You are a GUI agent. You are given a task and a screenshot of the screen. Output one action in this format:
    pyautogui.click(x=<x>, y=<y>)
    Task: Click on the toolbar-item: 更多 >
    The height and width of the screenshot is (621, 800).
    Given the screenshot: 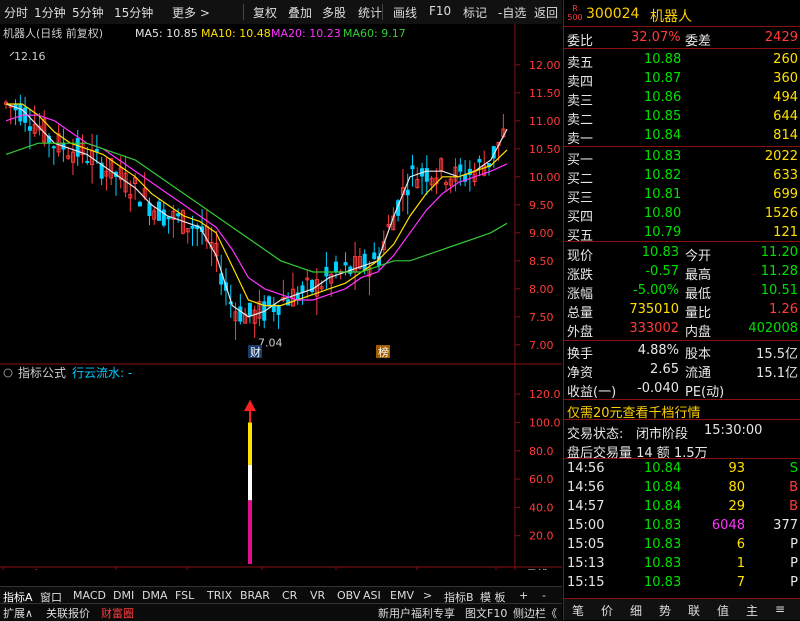 What is the action you would take?
    pyautogui.click(x=191, y=12)
    